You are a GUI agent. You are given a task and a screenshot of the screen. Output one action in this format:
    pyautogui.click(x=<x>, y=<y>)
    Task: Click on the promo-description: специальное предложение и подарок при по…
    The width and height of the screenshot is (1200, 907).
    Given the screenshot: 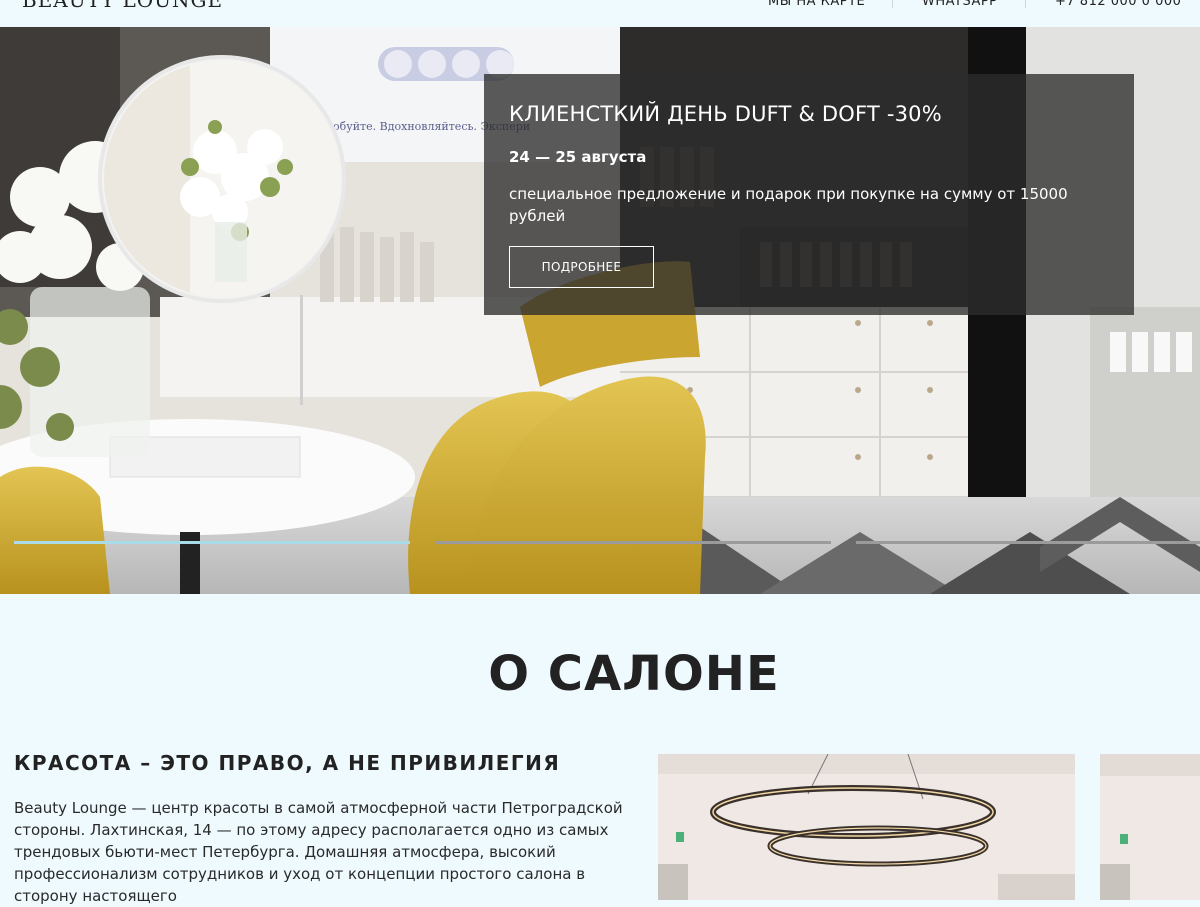 What is the action you would take?
    pyautogui.click(x=788, y=205)
    